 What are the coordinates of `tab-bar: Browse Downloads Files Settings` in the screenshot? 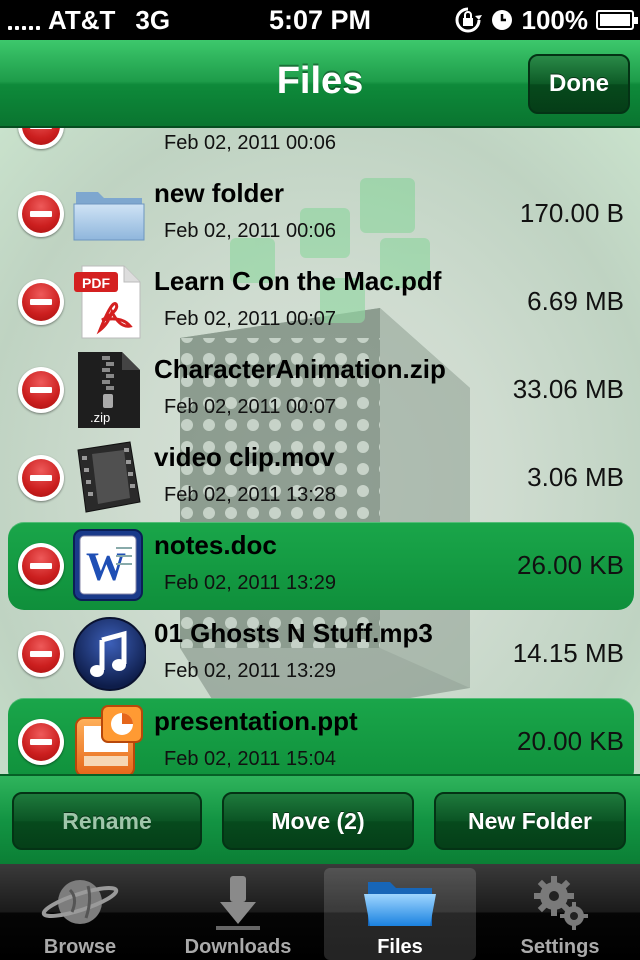 It's located at (320, 912).